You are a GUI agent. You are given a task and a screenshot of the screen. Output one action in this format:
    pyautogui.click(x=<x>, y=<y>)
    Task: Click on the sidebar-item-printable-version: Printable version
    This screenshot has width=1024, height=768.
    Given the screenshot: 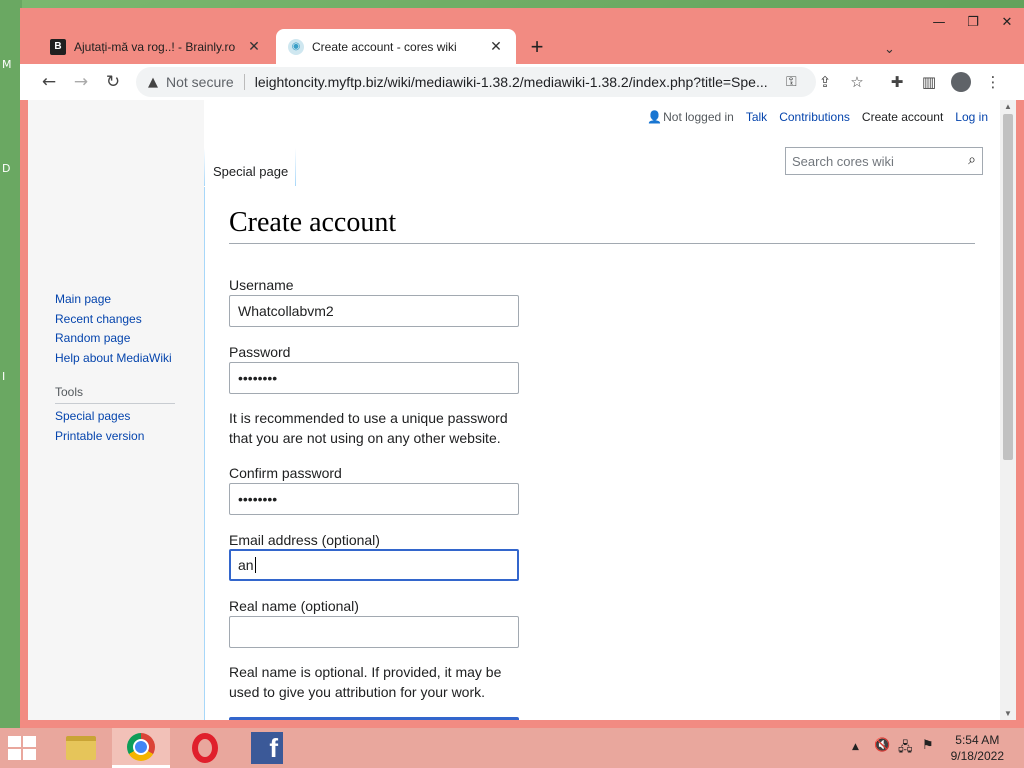 What is the action you would take?
    pyautogui.click(x=99, y=437)
    